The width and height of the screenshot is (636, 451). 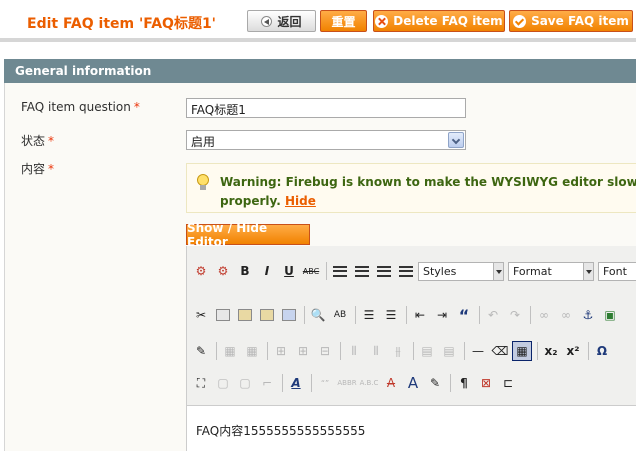 I want to click on toggle-editor-button: Show / Hide Editor, so click(x=248, y=235).